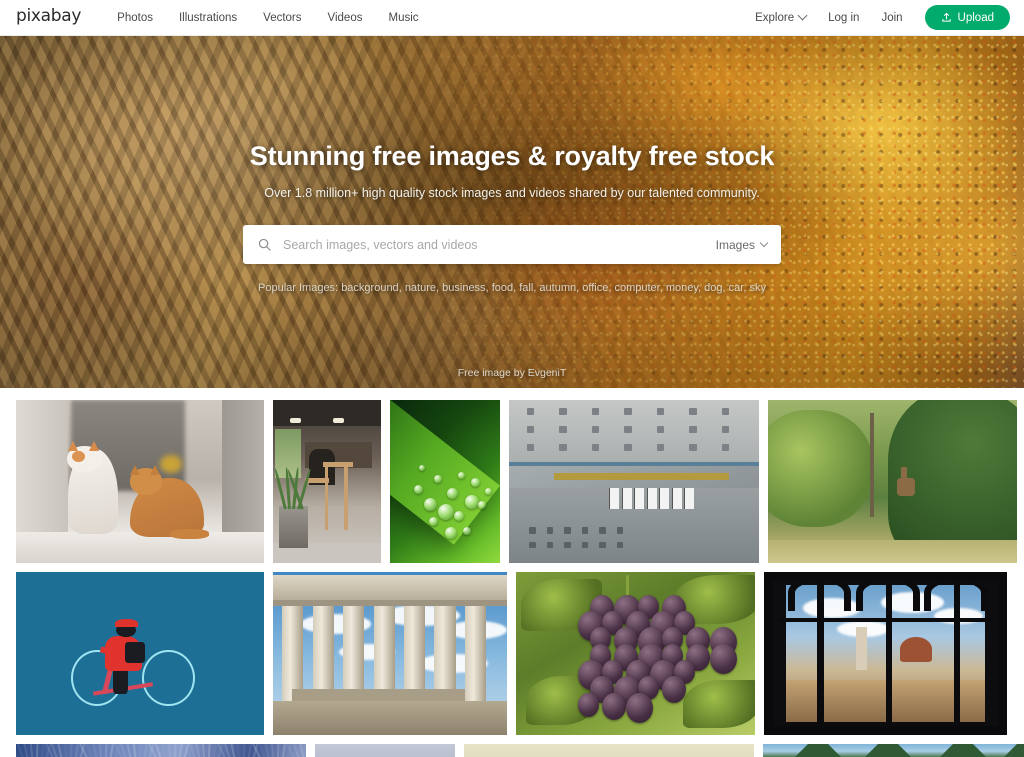 This screenshot has height=757, width=1024. Describe the element at coordinates (140, 481) in the screenshot. I see `gallery-tile-two-cats-on-ledge` at that location.